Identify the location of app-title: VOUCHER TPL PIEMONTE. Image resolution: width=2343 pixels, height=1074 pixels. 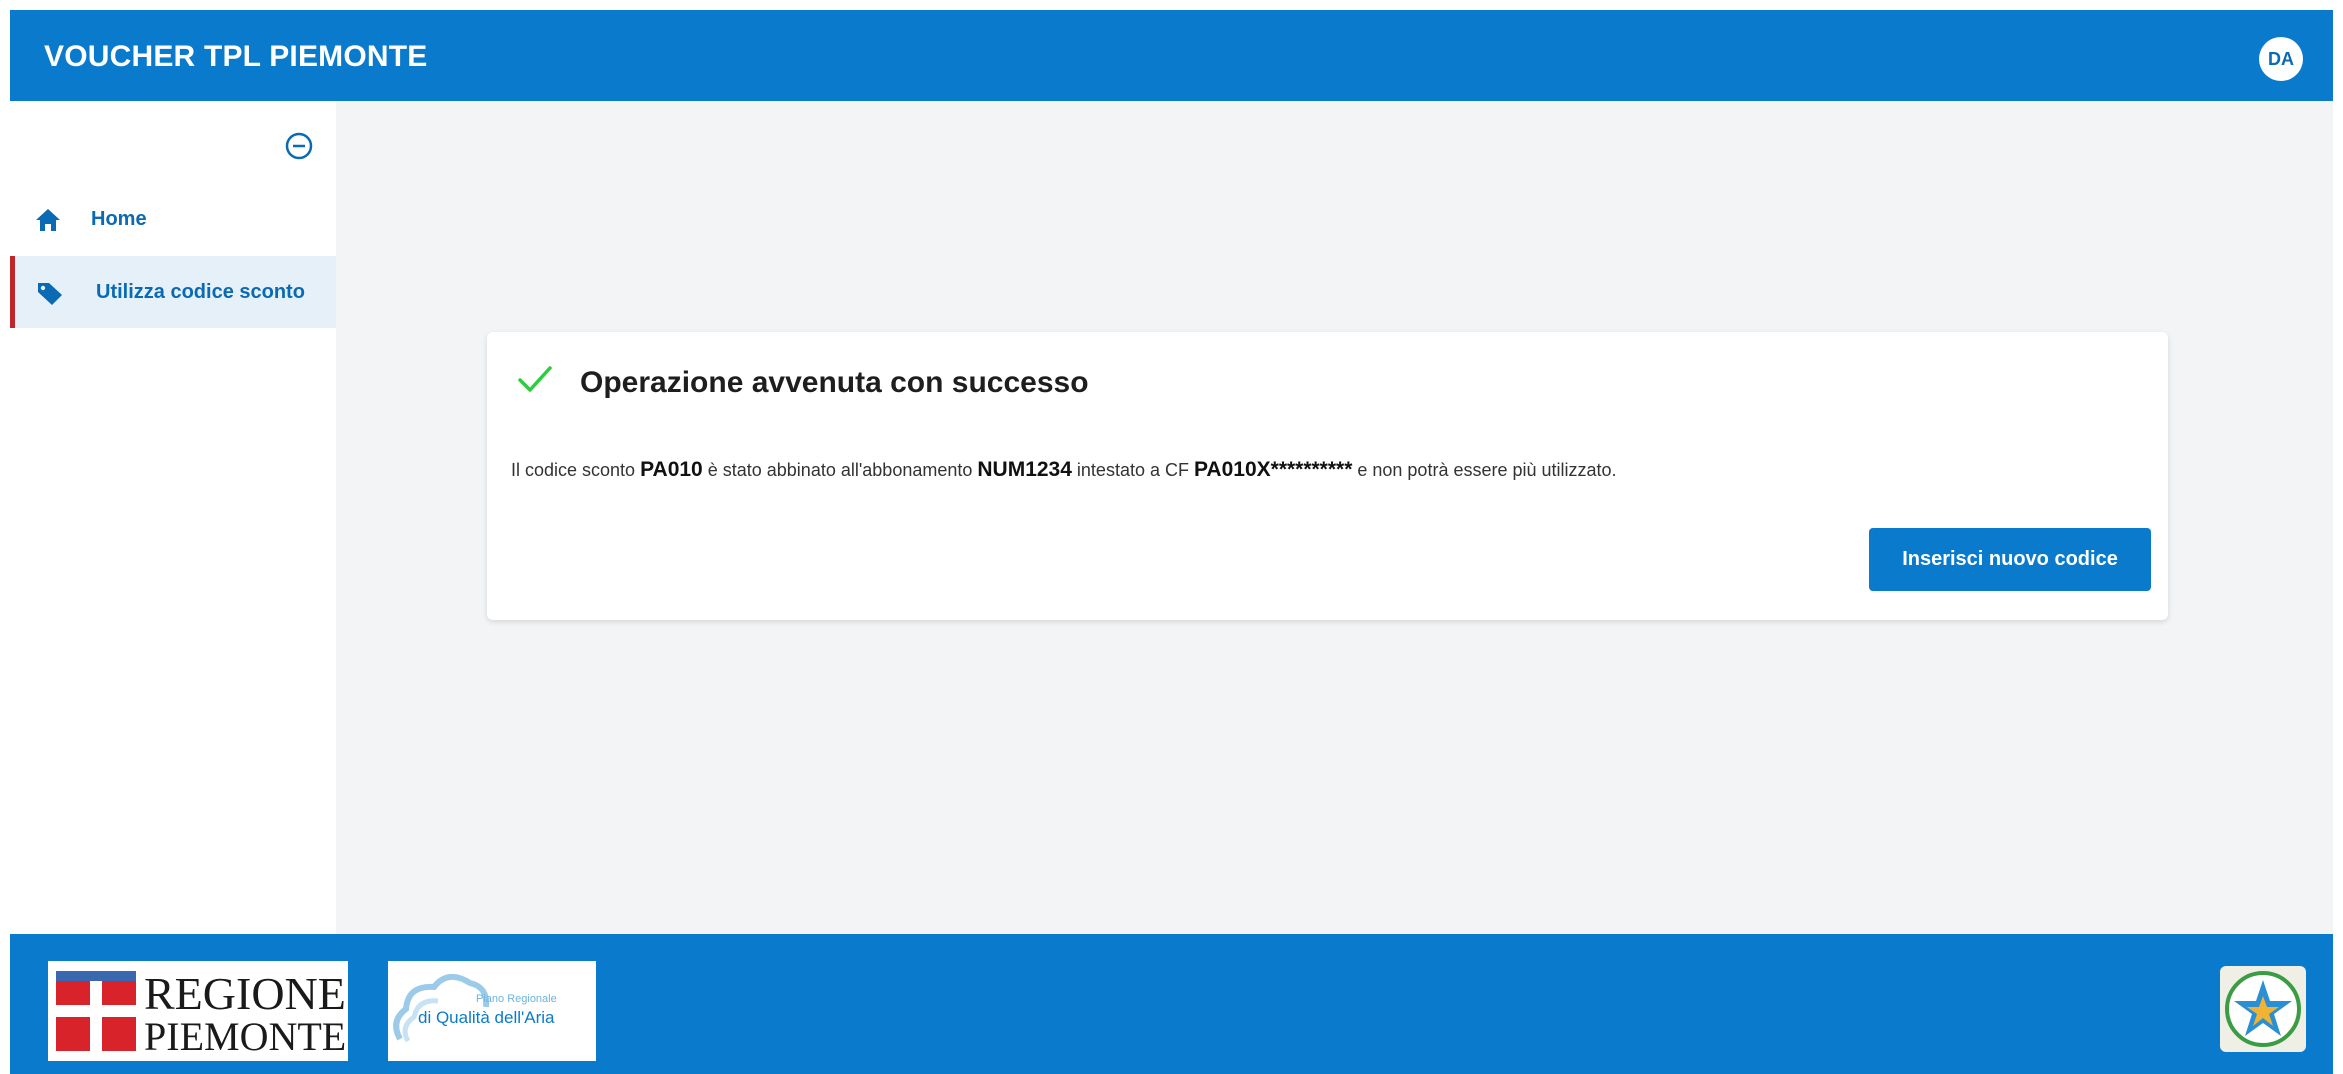
(236, 56).